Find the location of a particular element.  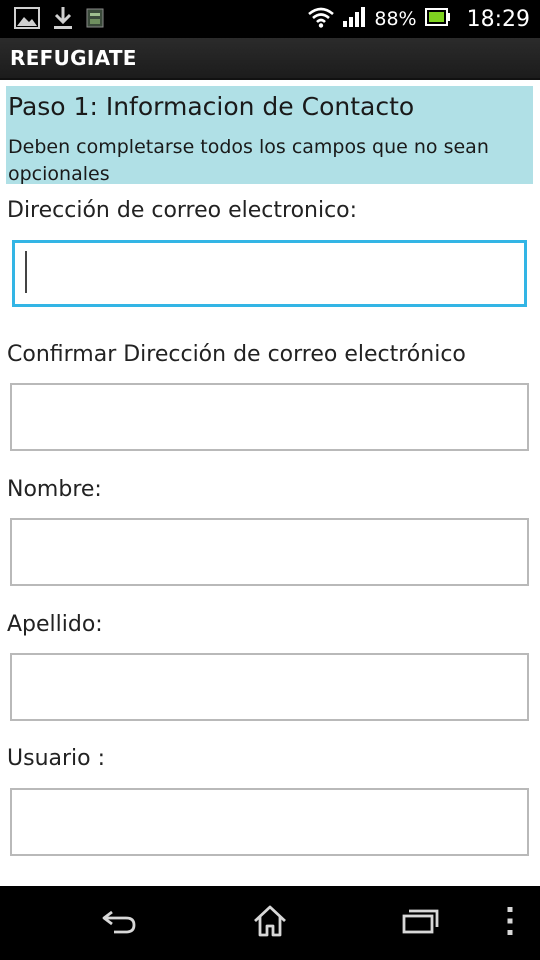

download-icon is located at coordinates (63, 20).